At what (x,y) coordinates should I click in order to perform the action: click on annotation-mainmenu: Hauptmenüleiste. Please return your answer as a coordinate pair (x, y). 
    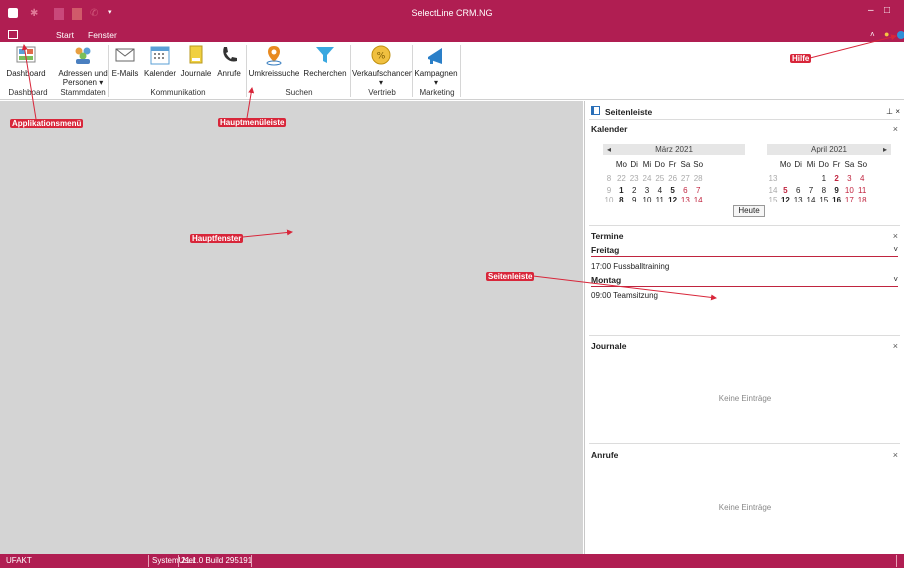
    Looking at the image, I should click on (252, 122).